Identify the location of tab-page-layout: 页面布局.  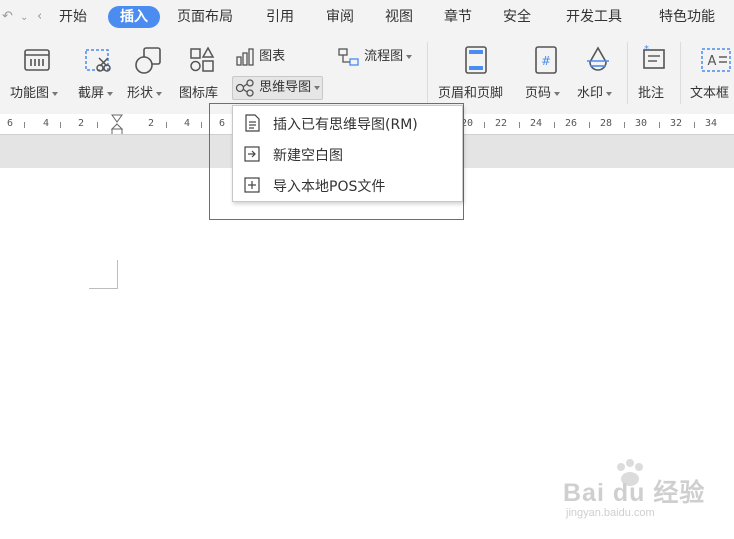
(205, 17).